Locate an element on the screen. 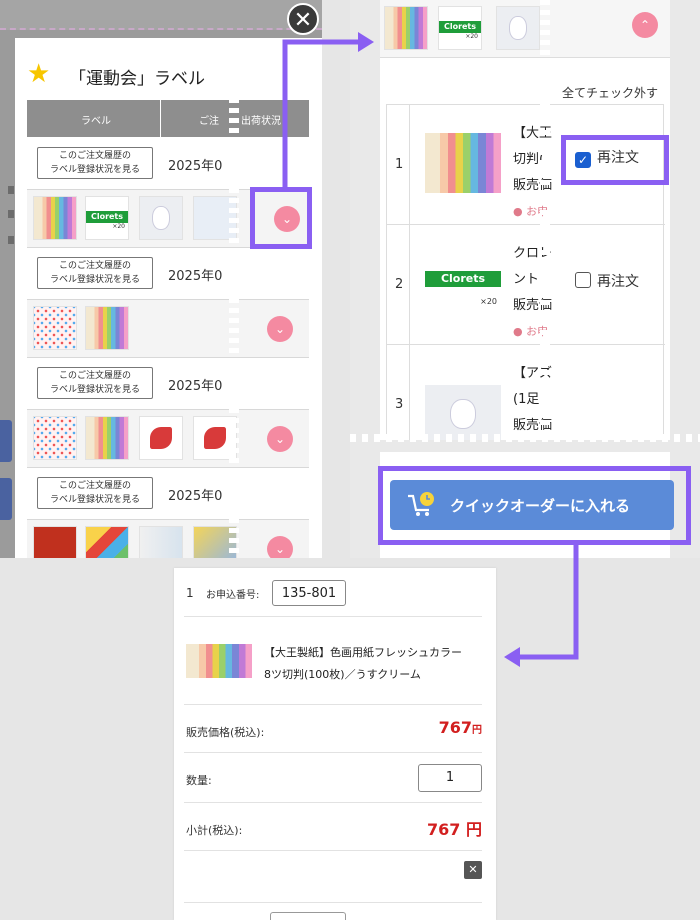 This screenshot has height=920, width=700. quantity-input: 1 is located at coordinates (450, 778).